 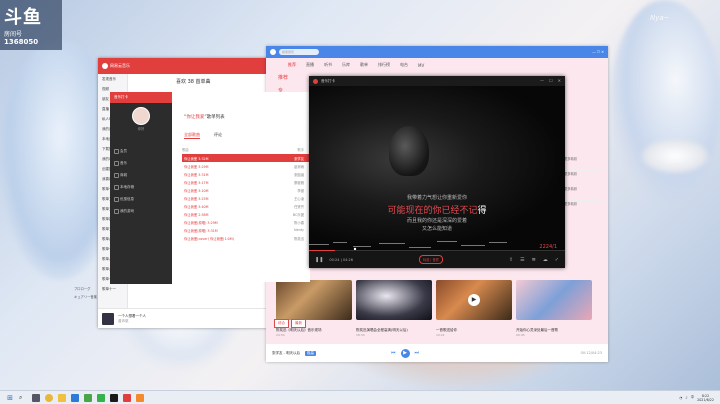 What do you see at coordinates (85, 290) in the screenshot?
I see `list-item: プロローグ` at bounding box center [85, 290].